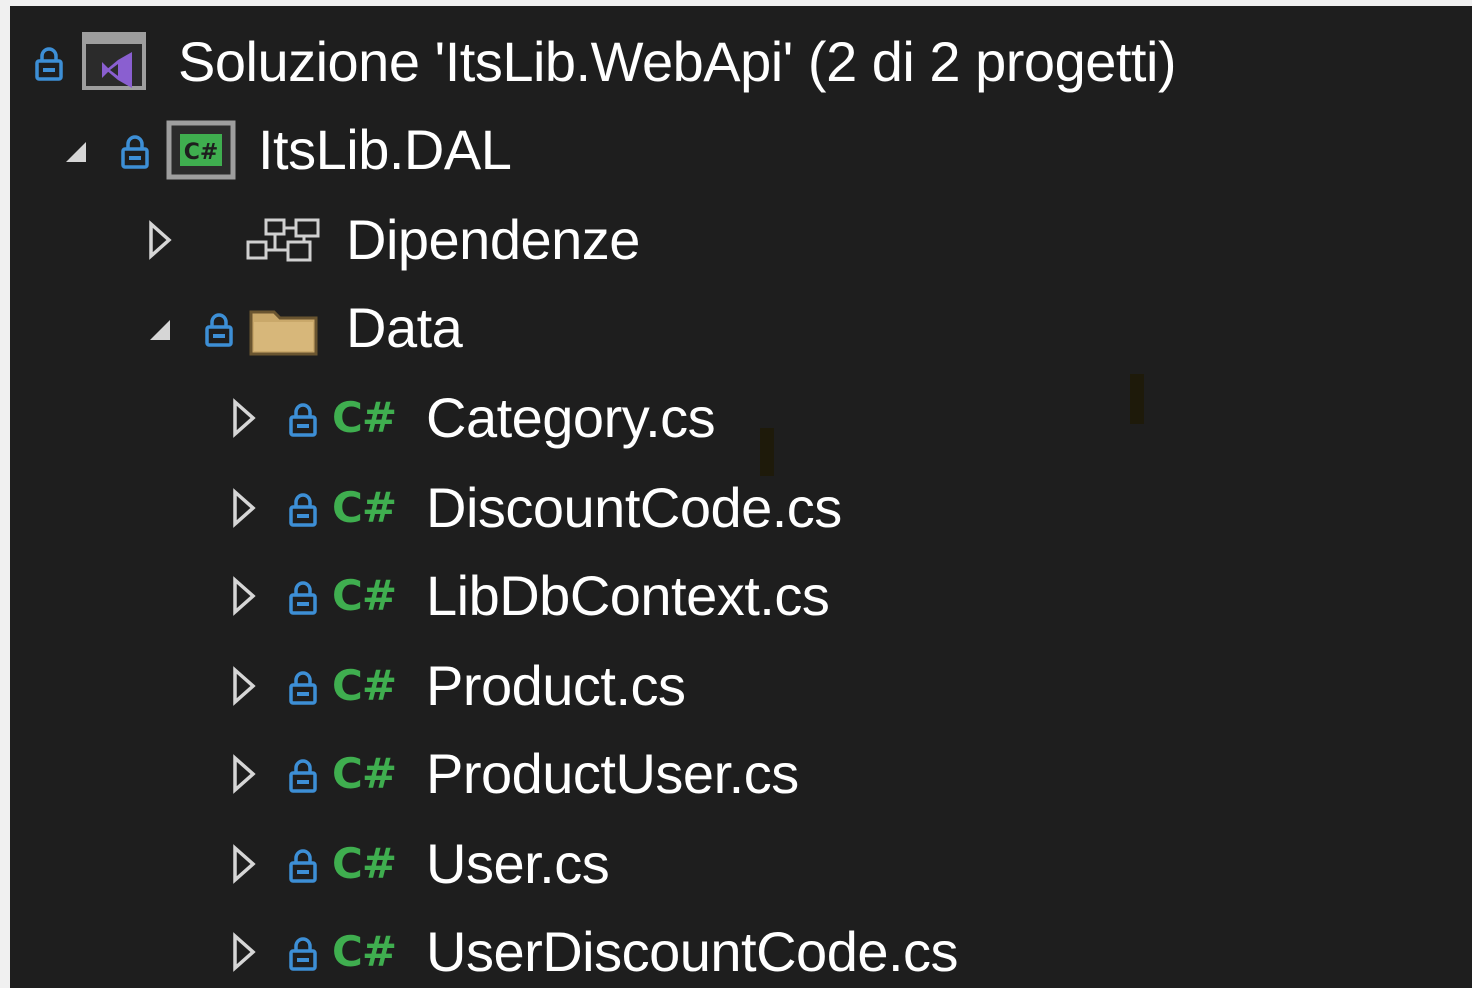  What do you see at coordinates (283, 241) in the screenshot?
I see `dependencies-icon` at bounding box center [283, 241].